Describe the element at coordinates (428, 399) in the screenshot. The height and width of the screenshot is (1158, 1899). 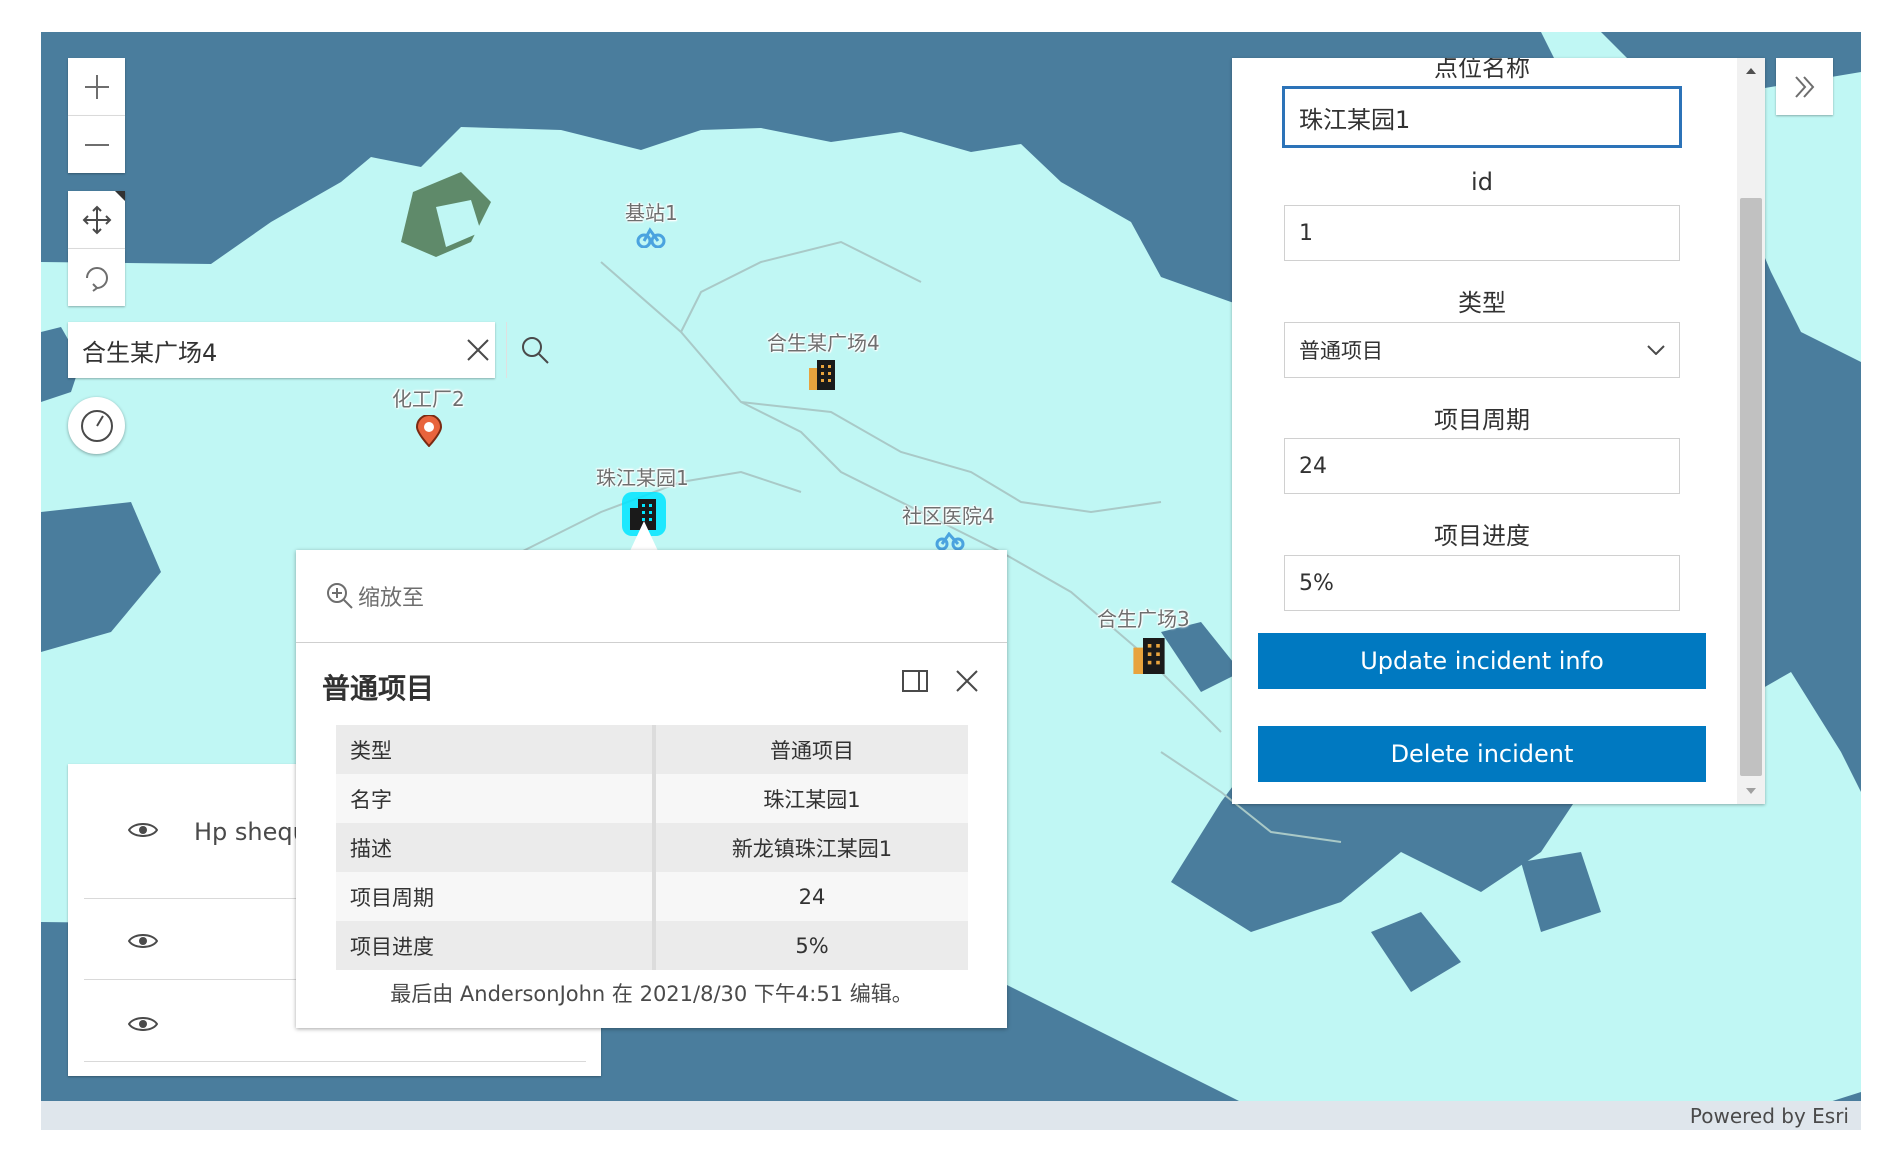
I see `map-label-factory2: 化工厂2` at that location.